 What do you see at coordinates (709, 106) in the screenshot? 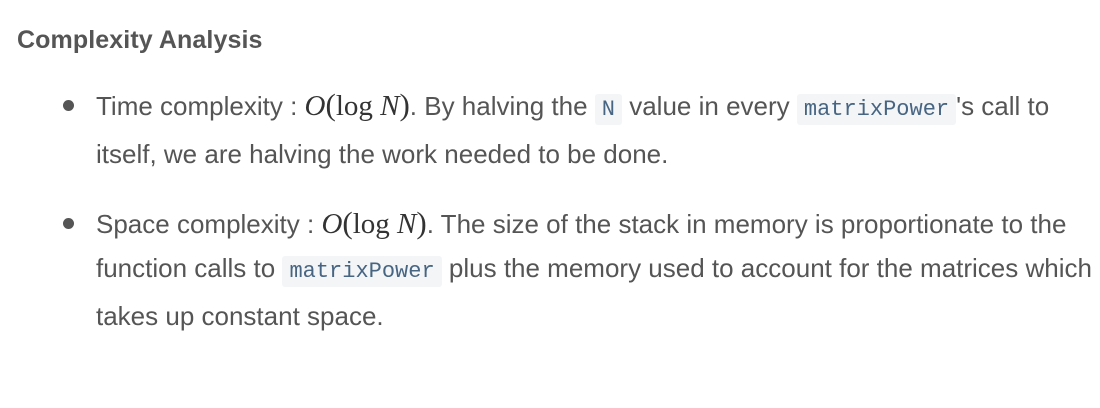
I see `item-text: value in every` at bounding box center [709, 106].